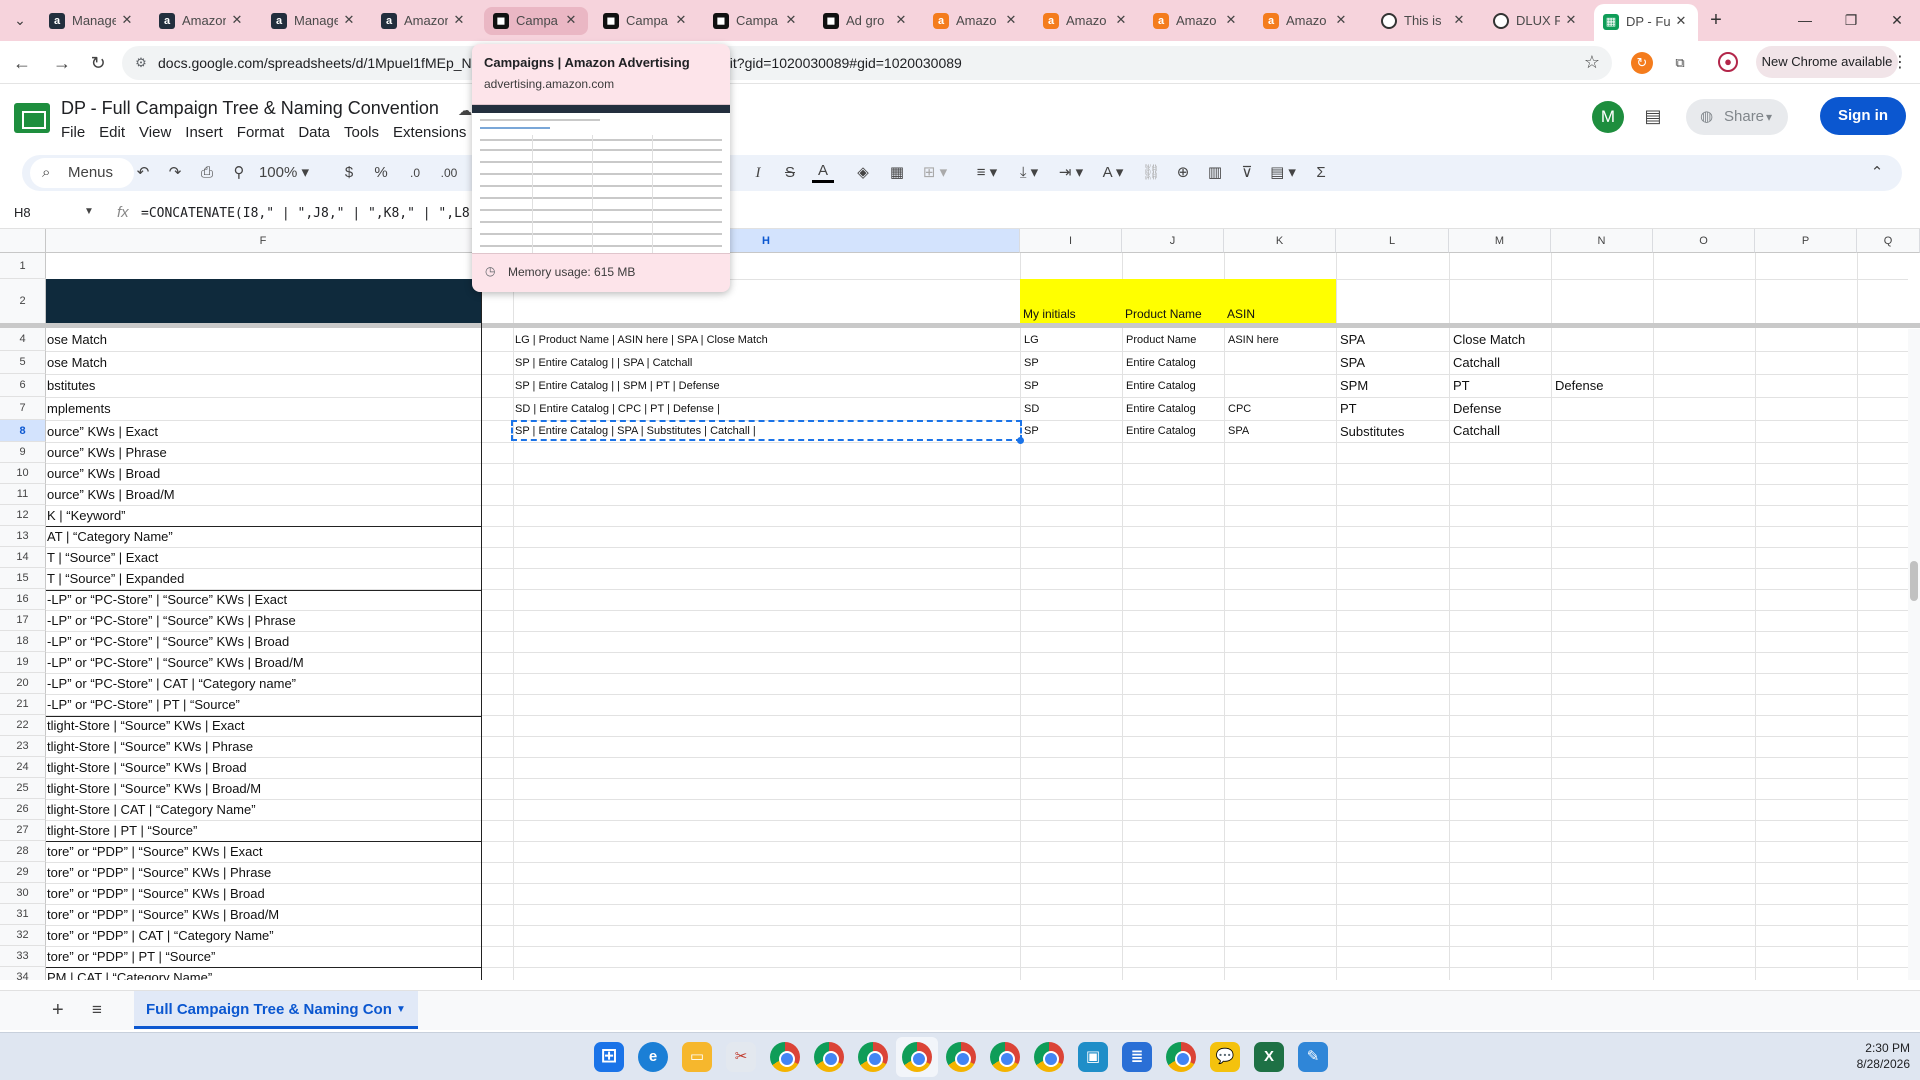 The height and width of the screenshot is (1080, 1920). I want to click on row-header: 23, so click(23, 746).